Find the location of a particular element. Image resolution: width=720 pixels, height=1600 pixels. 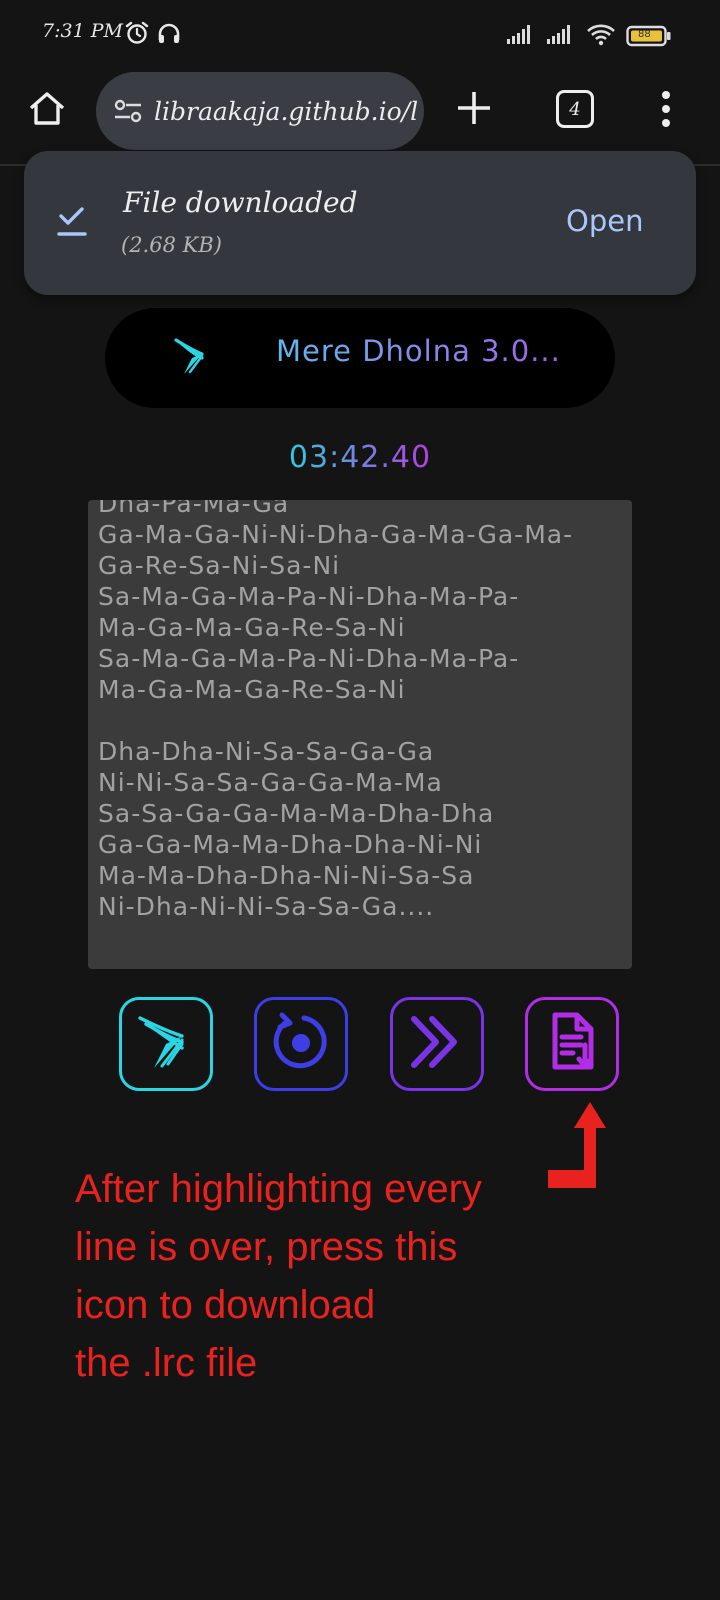

battery-level: 88 is located at coordinates (644, 34).